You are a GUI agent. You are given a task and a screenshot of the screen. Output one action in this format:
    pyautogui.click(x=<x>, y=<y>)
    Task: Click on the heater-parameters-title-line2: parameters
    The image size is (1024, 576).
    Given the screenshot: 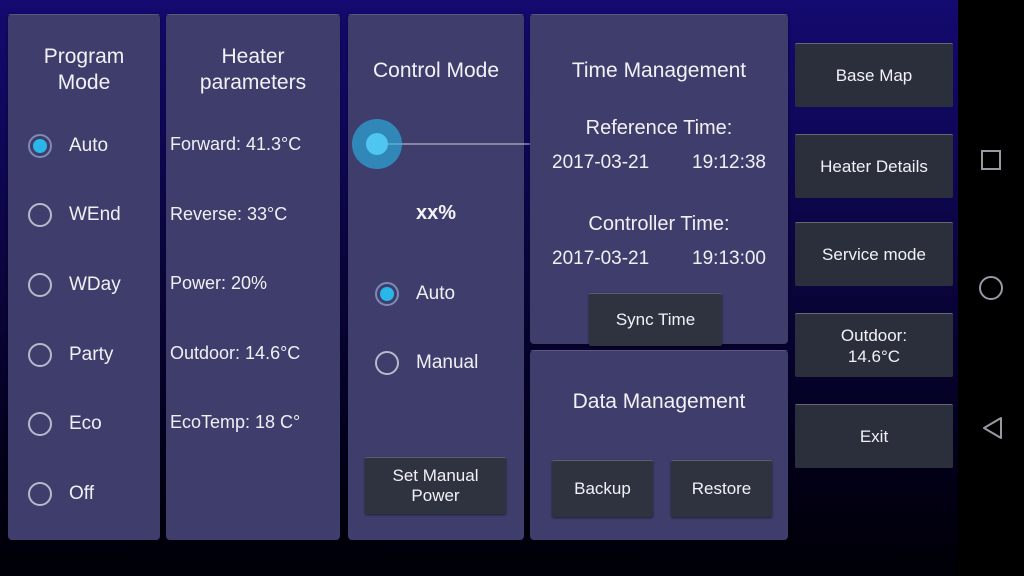 What is the action you would take?
    pyautogui.click(x=253, y=82)
    